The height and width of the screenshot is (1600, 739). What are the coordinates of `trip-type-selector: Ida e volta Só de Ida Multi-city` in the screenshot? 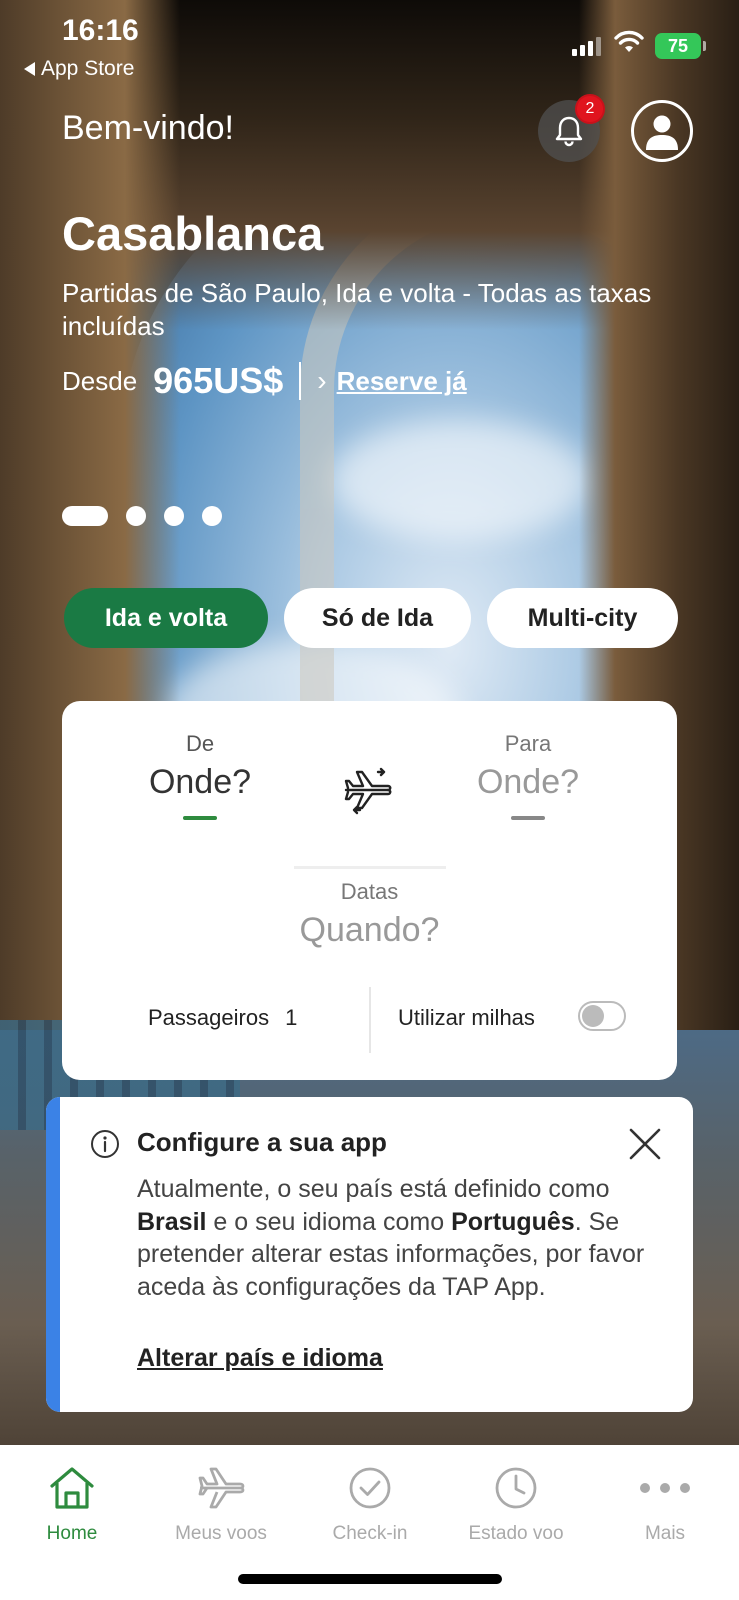 It's located at (371, 618).